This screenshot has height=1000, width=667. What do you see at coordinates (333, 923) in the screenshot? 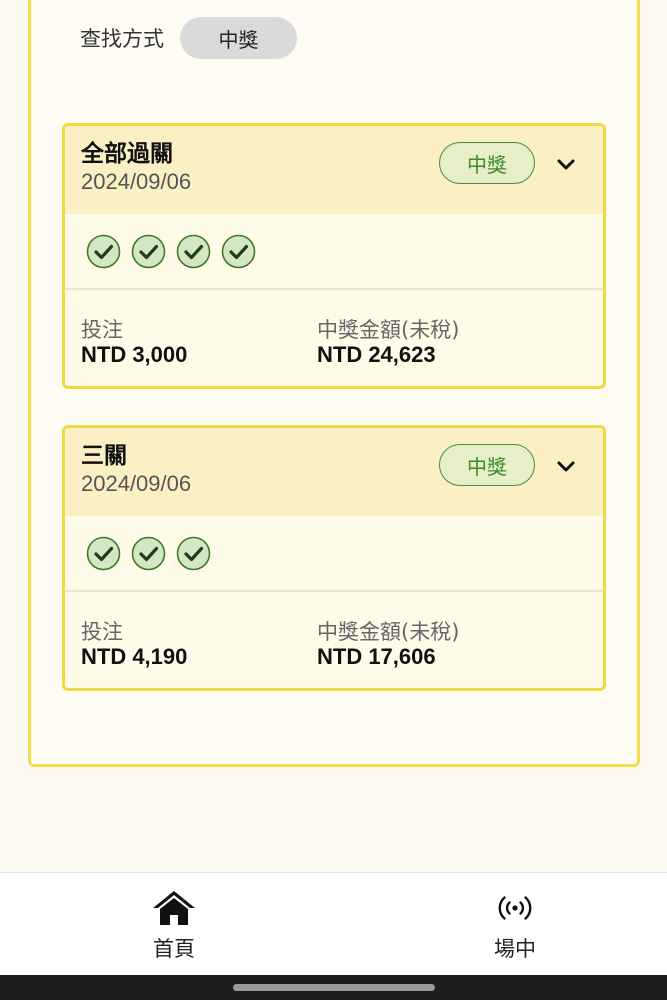
I see `bottom-nav: 首頁 場中` at bounding box center [333, 923].